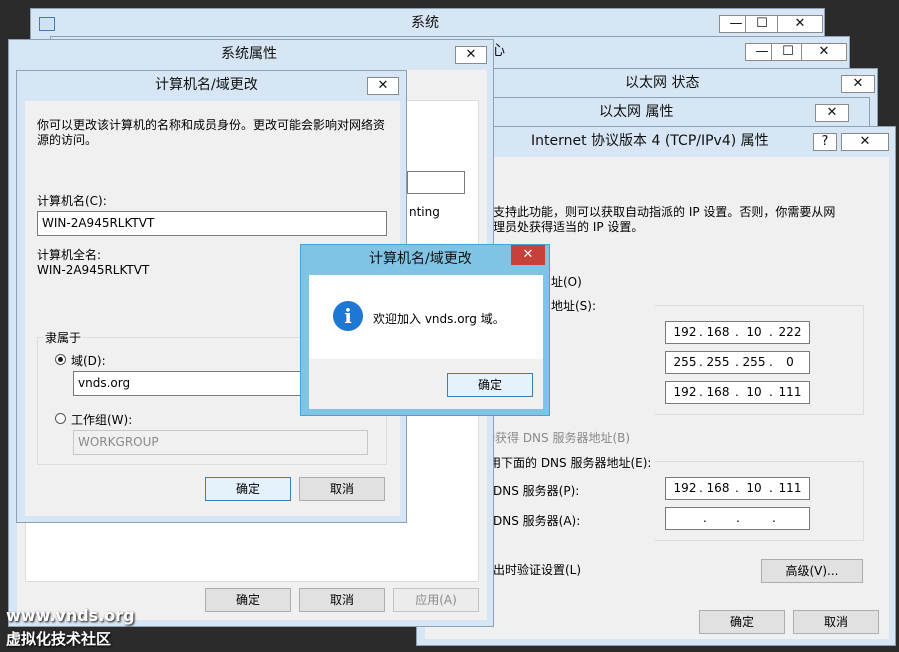  Describe the element at coordinates (800, 24) in the screenshot. I see `system-close-button: ✕` at that location.